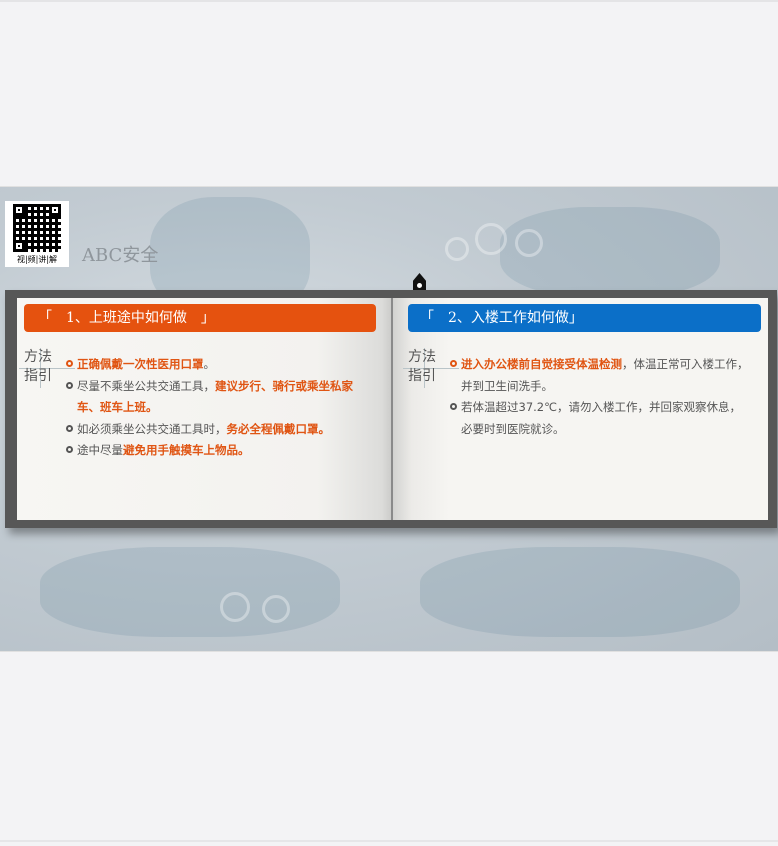 The height and width of the screenshot is (846, 778). What do you see at coordinates (609, 375) in the screenshot?
I see `list-item: 进入办公楼前自觉接受体温检测，体温正常可入楼工作， 并到卫生间洗手。` at bounding box center [609, 375].